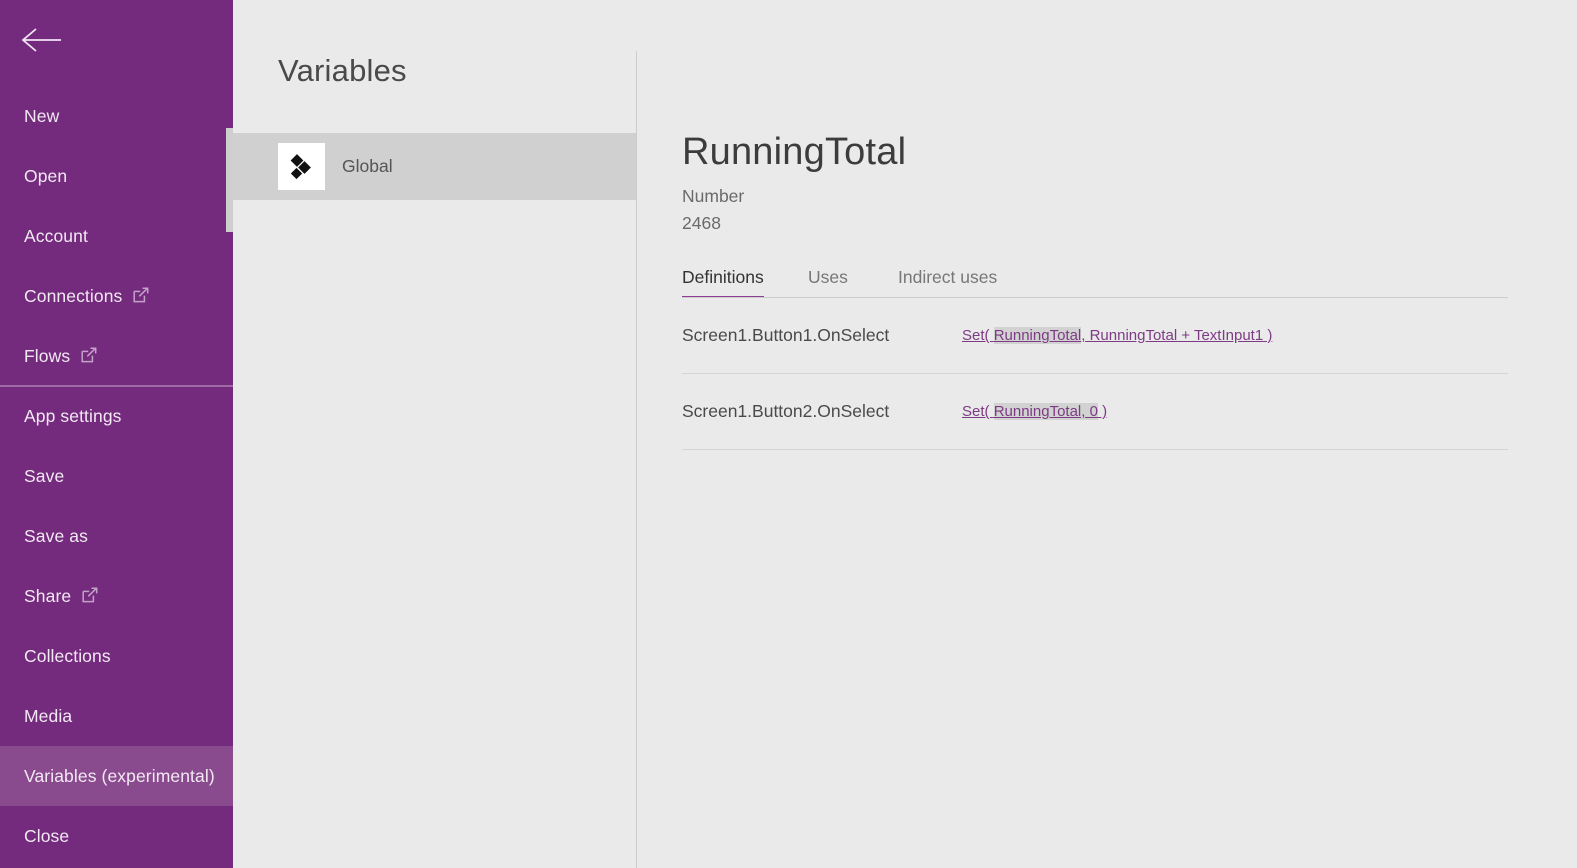  I want to click on sidebar-item-label: Account, so click(56, 235).